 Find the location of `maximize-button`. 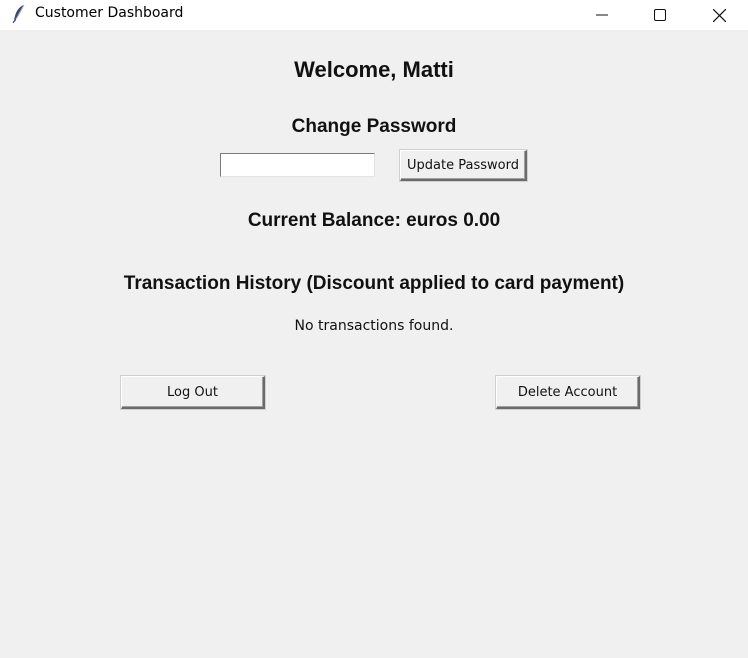

maximize-button is located at coordinates (660, 15).